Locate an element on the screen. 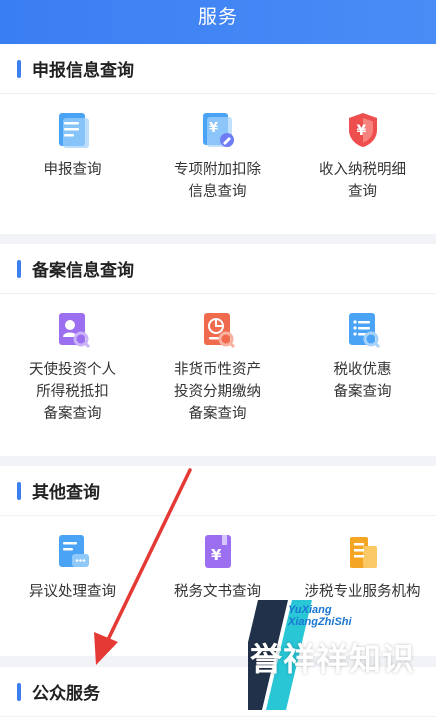 The image size is (436, 720). item-label: 异议处理查询 is located at coordinates (72, 592).